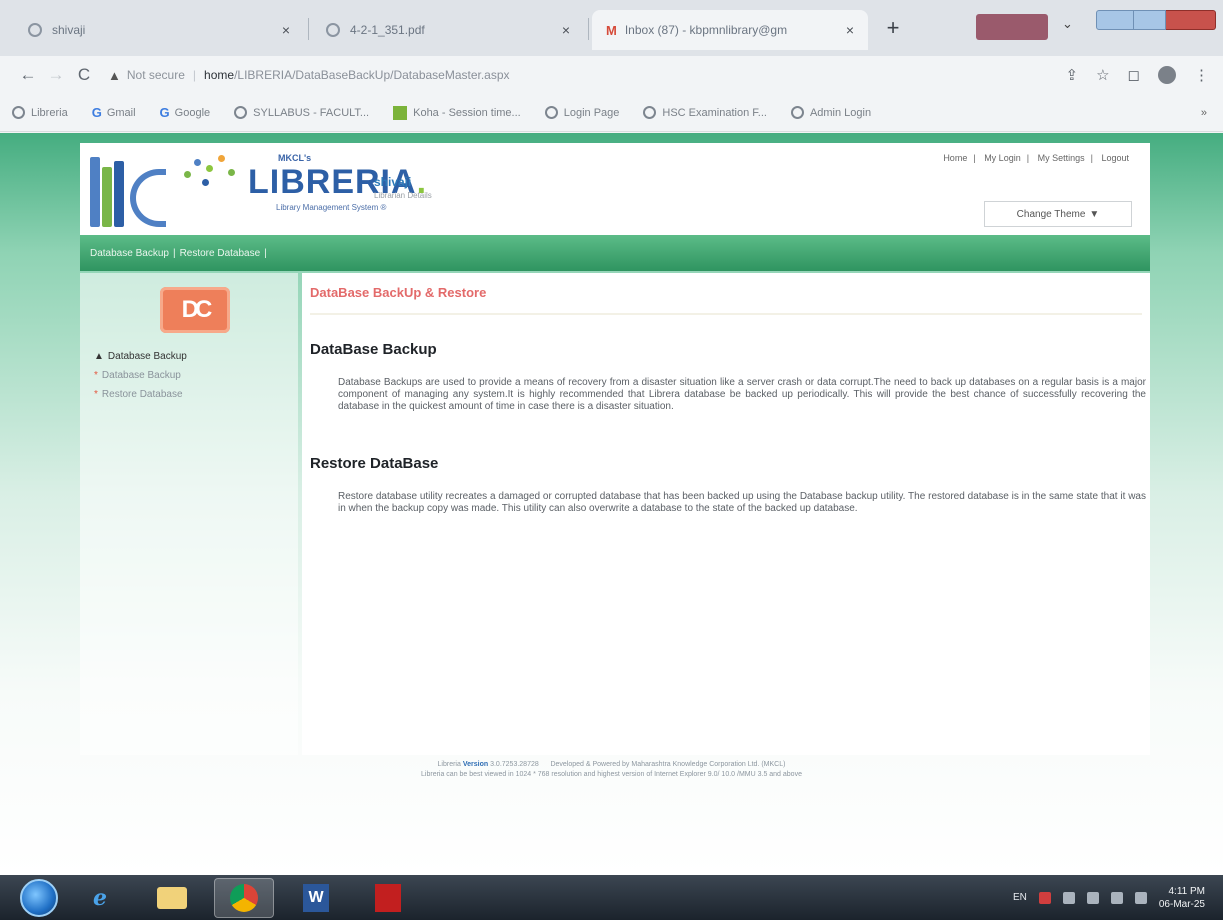  What do you see at coordinates (28, 75) in the screenshot?
I see `back-icon: ←` at bounding box center [28, 75].